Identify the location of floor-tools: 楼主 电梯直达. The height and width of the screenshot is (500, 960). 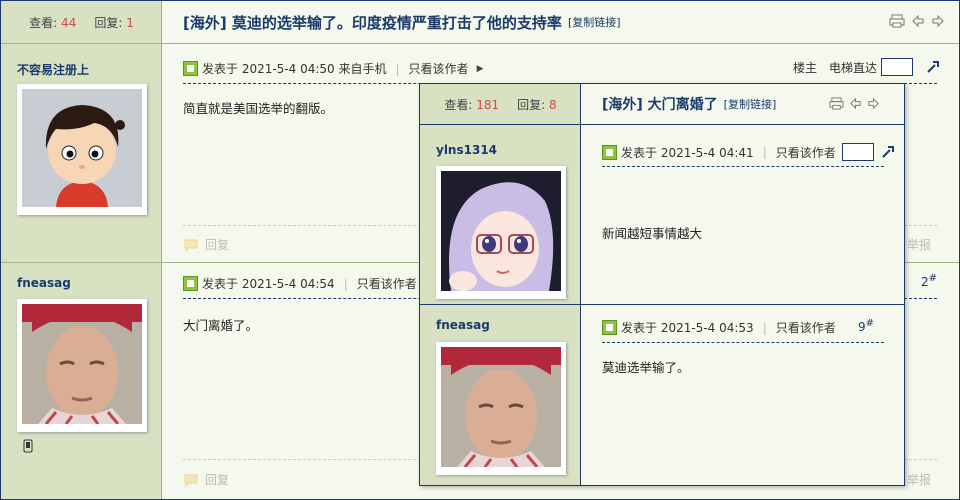
(867, 67).